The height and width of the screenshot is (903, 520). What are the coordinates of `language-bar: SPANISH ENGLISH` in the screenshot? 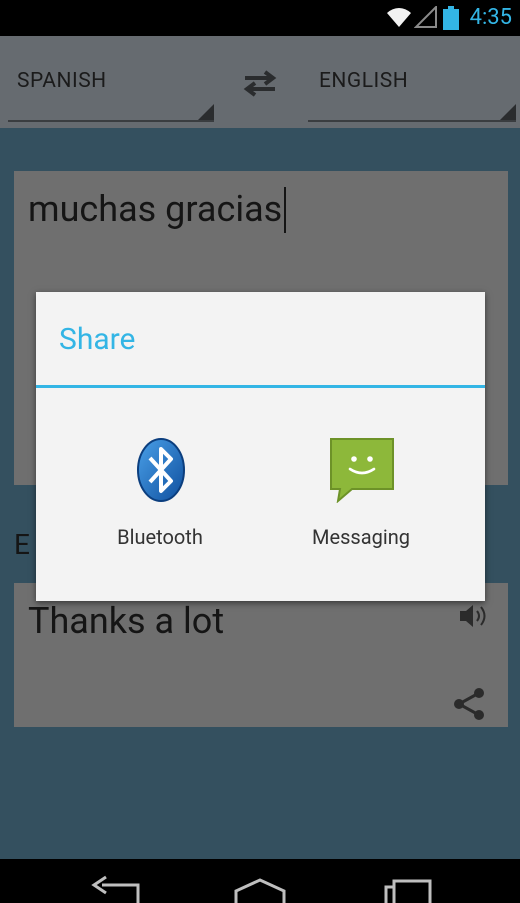 It's located at (260, 82).